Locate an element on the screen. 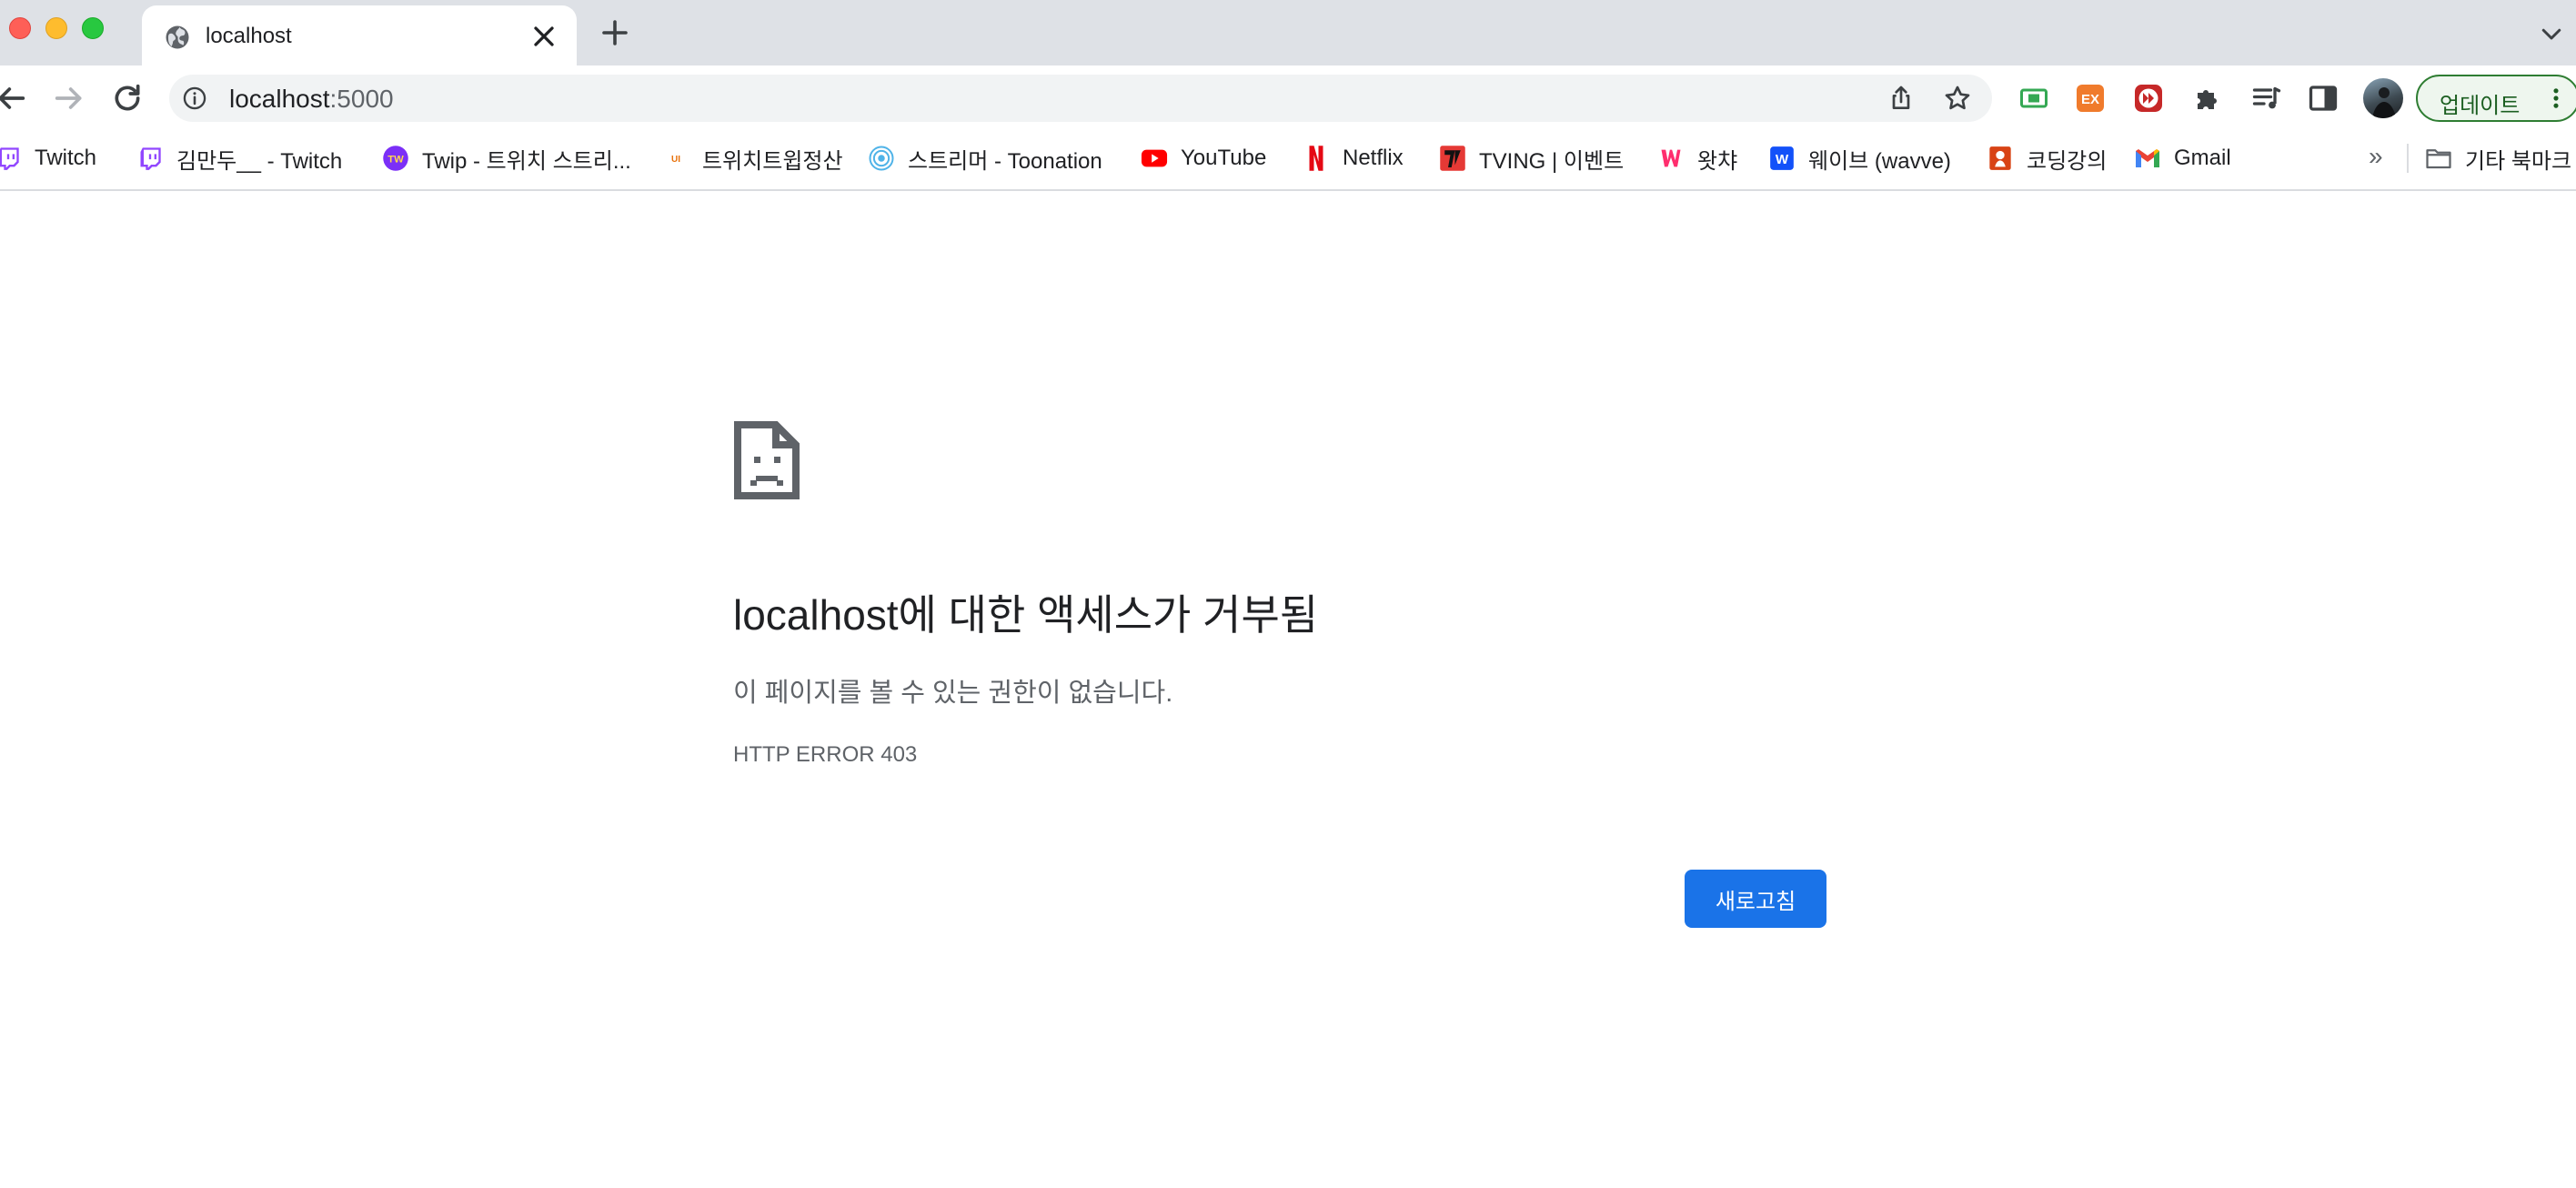 Image resolution: width=2576 pixels, height=1188 pixels. bookmark-star-icon is located at coordinates (1957, 98).